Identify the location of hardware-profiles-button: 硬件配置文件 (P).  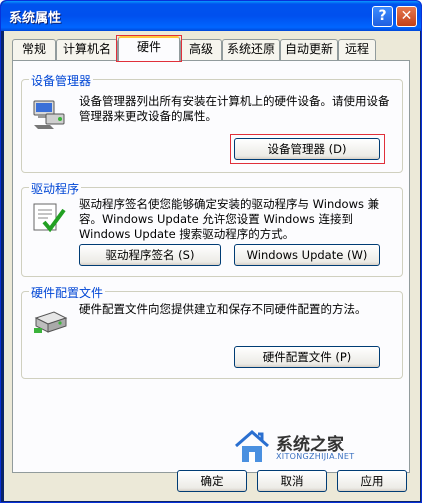
(307, 357).